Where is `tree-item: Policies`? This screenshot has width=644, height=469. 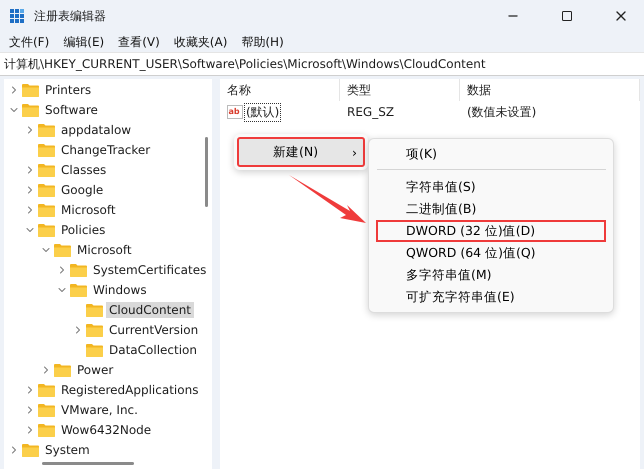 tree-item: Policies is located at coordinates (83, 230).